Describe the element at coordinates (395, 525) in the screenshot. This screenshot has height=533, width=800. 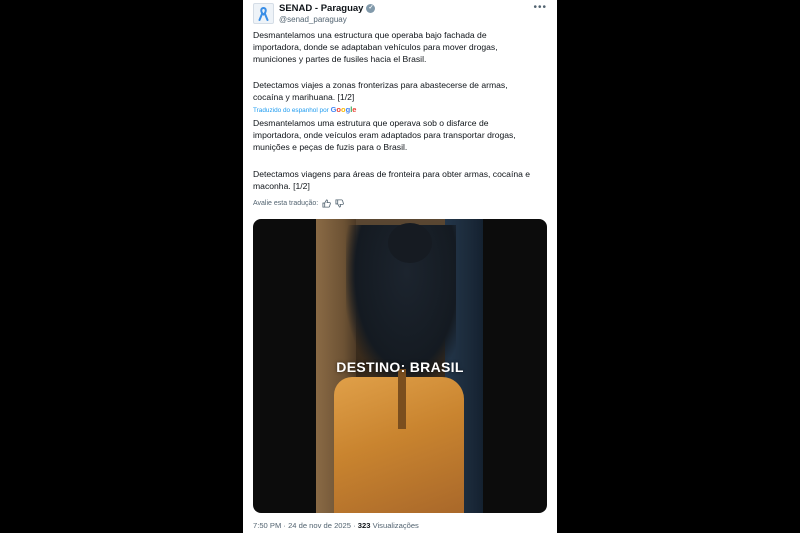
I see `views-label: Visualizações` at that location.